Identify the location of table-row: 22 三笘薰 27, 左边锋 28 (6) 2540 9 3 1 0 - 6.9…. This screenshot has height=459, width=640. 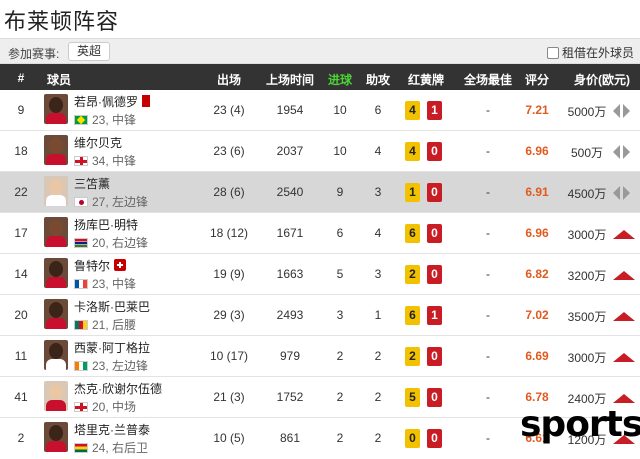
(320, 192).